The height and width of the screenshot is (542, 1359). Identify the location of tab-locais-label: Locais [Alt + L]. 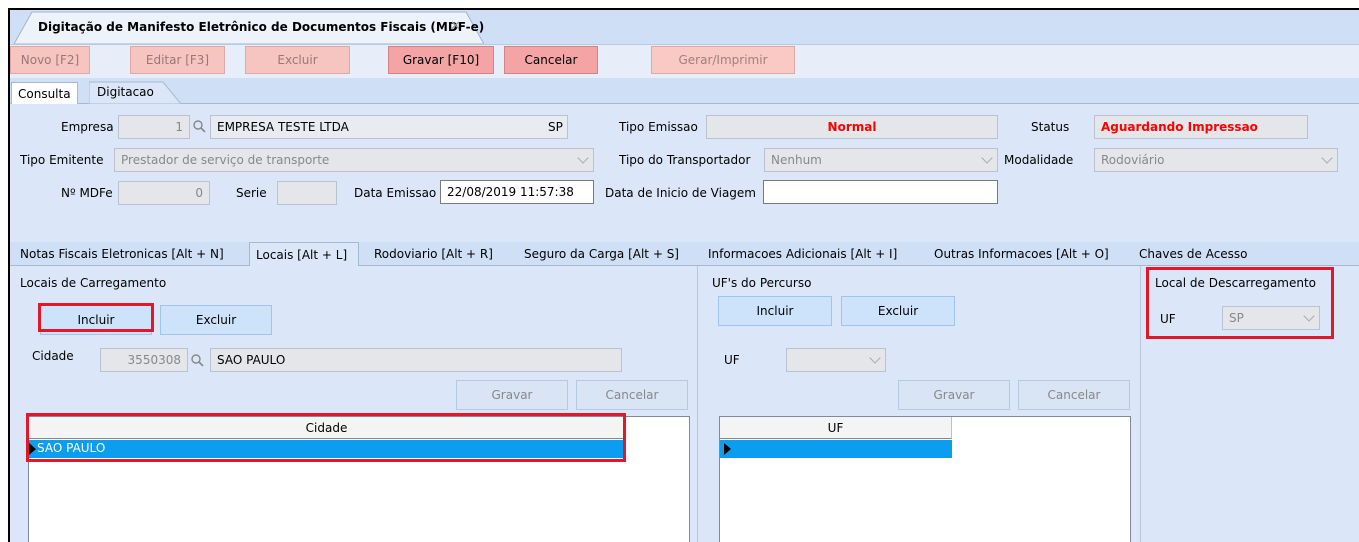
(302, 254).